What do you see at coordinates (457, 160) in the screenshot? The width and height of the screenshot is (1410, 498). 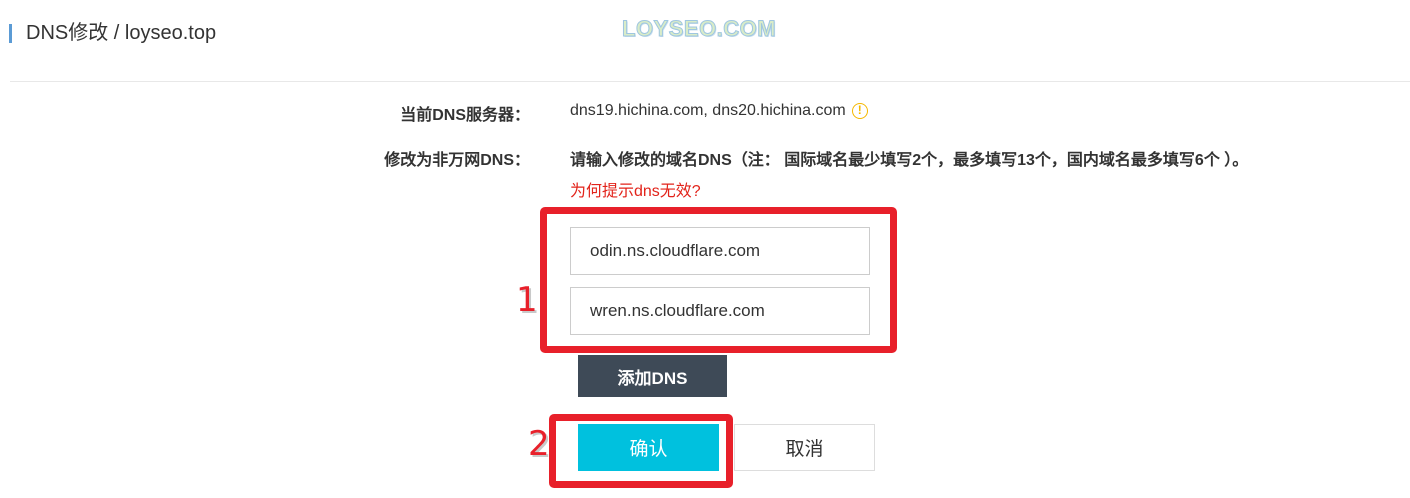 I see `change-dns-label: 修改为非万网DNS：` at bounding box center [457, 160].